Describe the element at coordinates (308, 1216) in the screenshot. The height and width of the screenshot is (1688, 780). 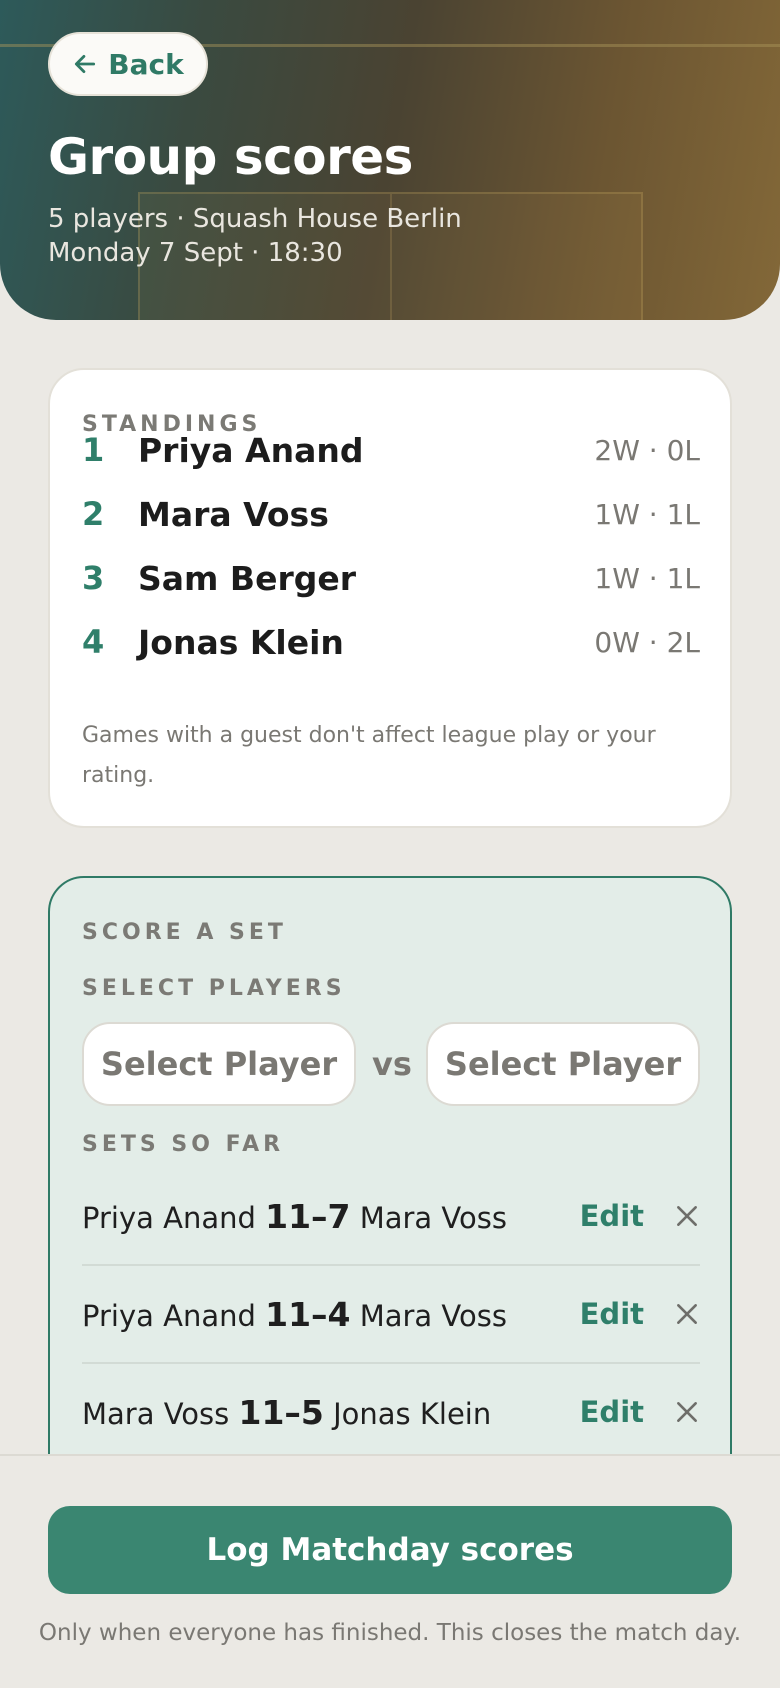
I see `set-score: 11–7` at that location.